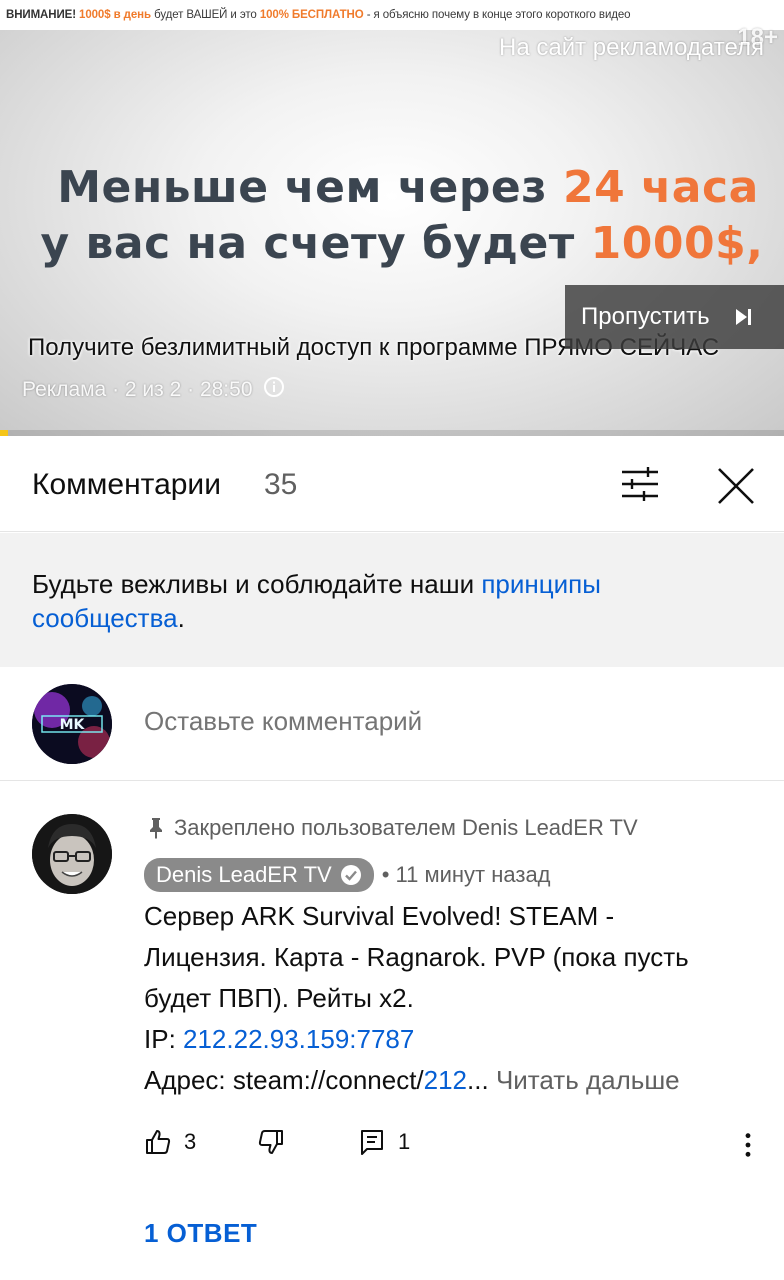 This screenshot has width=784, height=1280. I want to click on headline-1a: Меньше чем через, so click(310, 187).